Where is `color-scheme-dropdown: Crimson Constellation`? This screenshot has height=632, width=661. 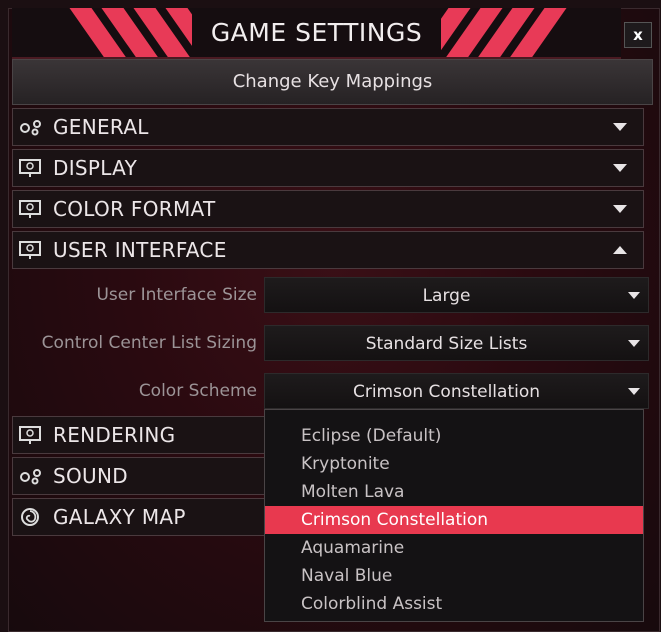
color-scheme-dropdown: Crimson Constellation is located at coordinates (456, 391).